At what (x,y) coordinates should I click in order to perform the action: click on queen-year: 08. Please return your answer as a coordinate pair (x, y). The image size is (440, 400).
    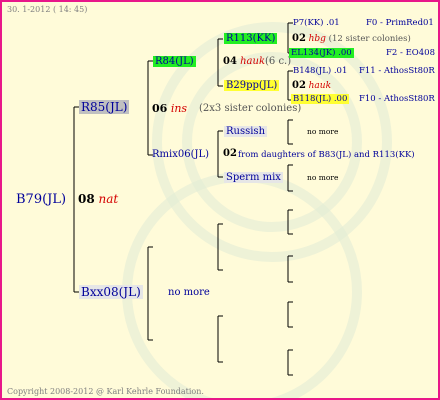
    Looking at the image, I should click on (86, 199).